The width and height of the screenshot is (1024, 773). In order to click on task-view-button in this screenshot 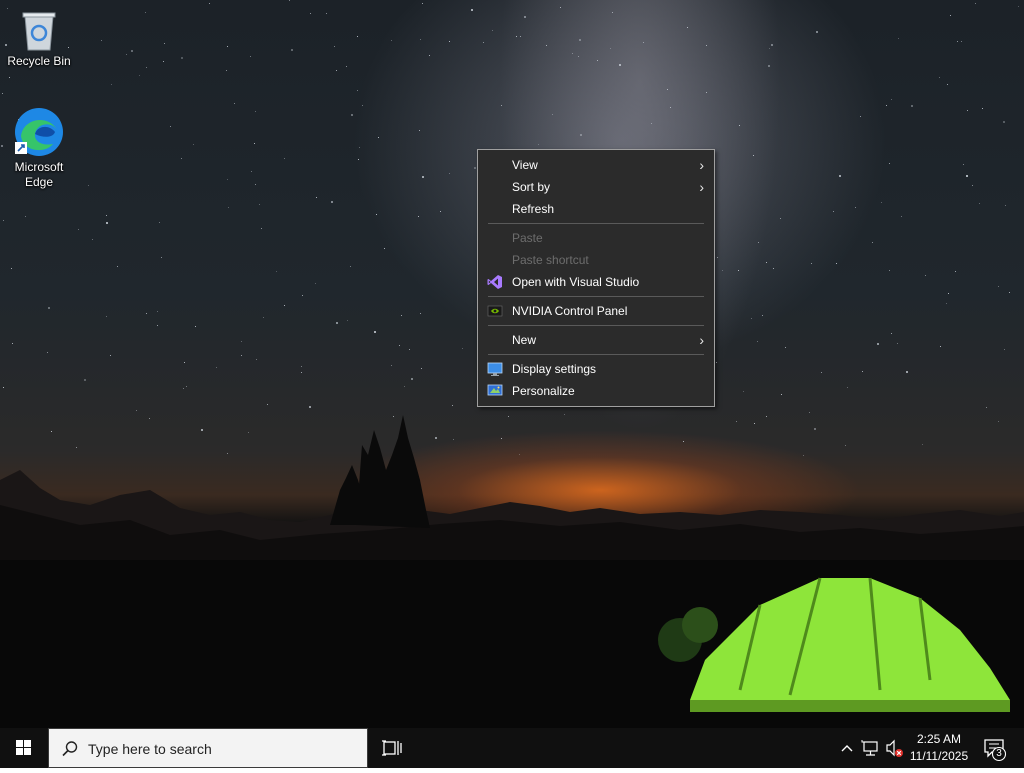, I will do `click(392, 748)`.